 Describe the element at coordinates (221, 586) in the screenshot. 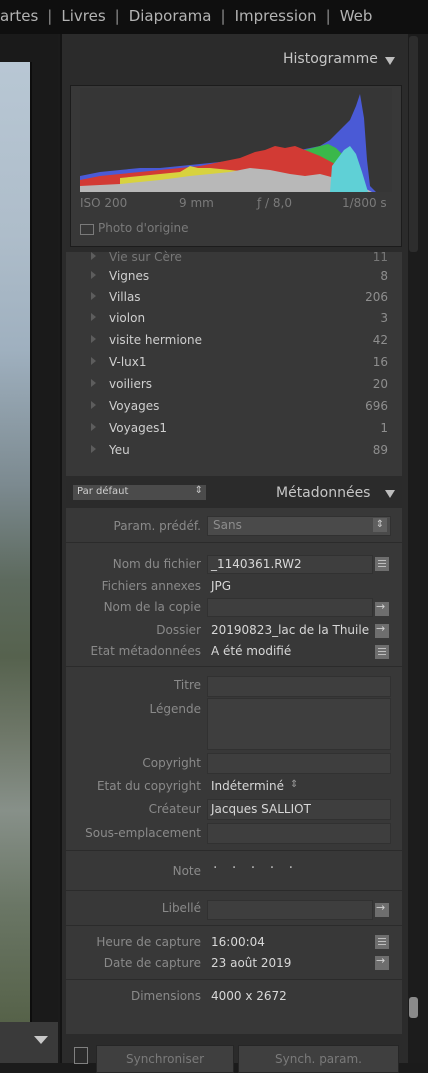

I see `sidecar-value: JPG` at that location.